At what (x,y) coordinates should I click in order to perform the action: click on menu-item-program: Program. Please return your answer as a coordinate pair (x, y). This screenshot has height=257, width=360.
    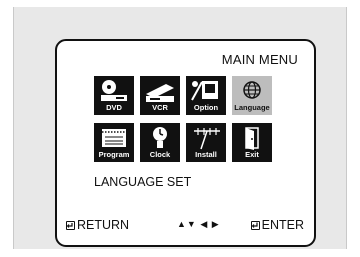
    Looking at the image, I should click on (114, 142).